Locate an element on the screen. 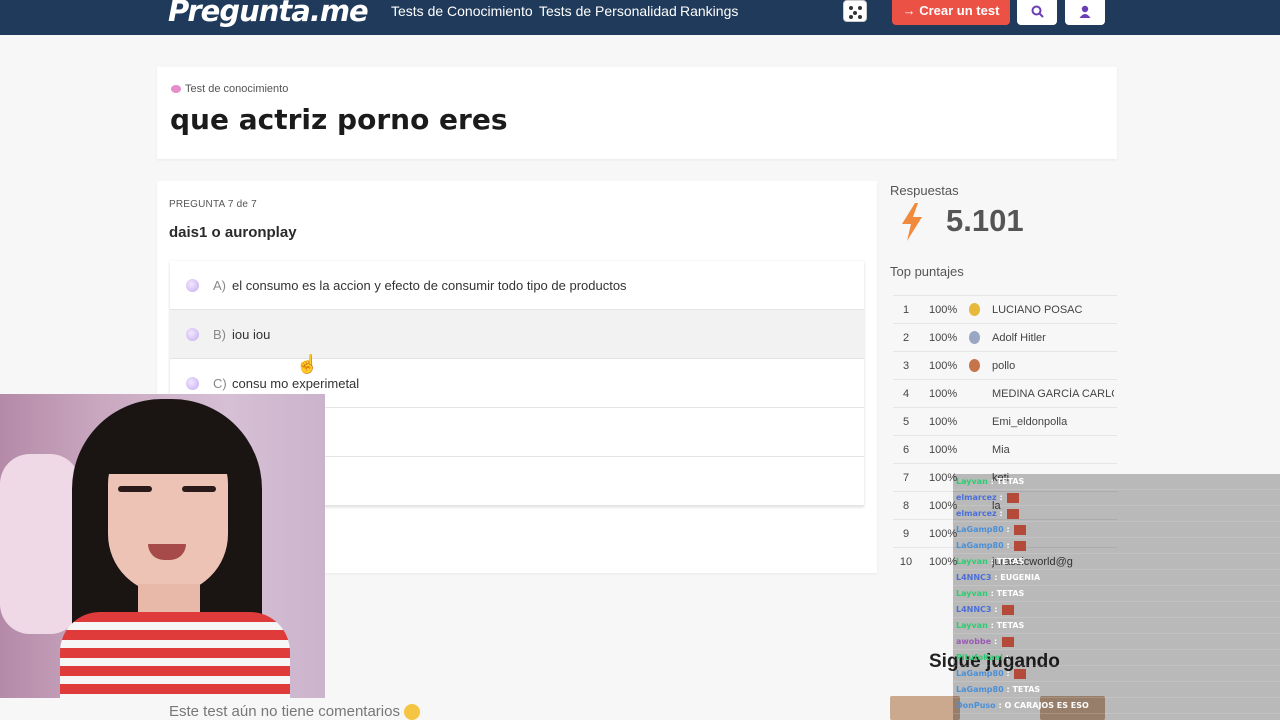 The height and width of the screenshot is (720, 1280). webcam-striped-top is located at coordinates (175, 655).